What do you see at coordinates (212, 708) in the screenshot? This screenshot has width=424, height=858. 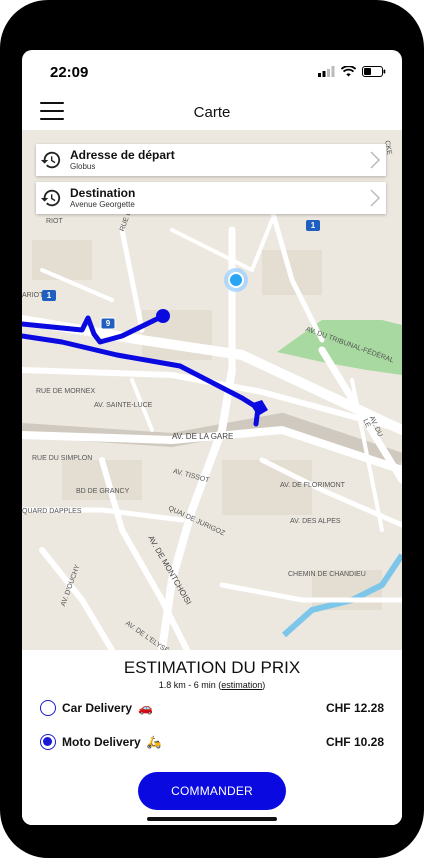 I see `option-car-delivery: Car Delivery 🚗 CHF 12.28` at bounding box center [212, 708].